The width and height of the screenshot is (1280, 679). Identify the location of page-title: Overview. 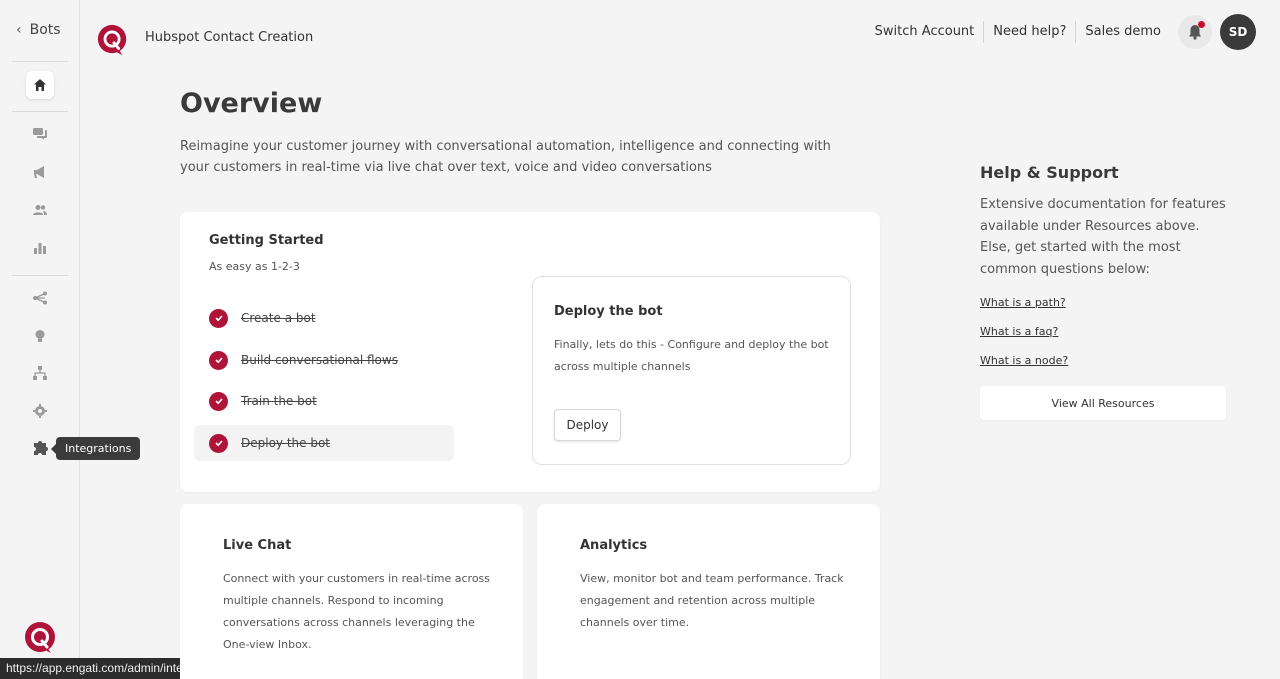
(251, 103).